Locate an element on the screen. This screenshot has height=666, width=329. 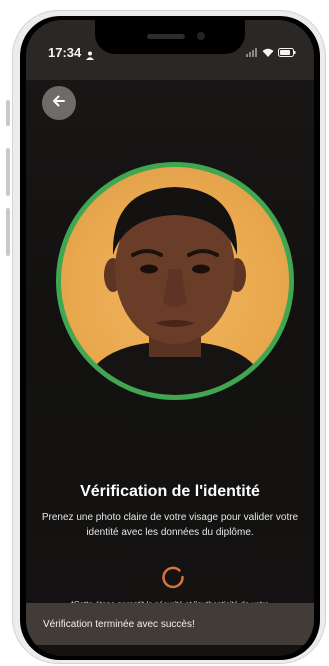
back-button is located at coordinates (59, 103).